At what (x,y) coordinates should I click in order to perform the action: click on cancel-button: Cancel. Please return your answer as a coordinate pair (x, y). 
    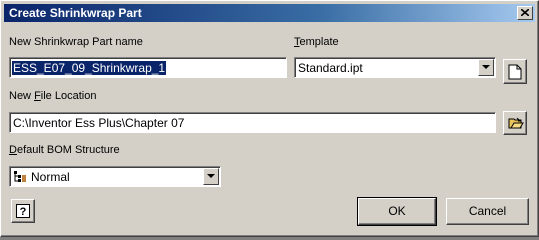
    Looking at the image, I should click on (487, 211).